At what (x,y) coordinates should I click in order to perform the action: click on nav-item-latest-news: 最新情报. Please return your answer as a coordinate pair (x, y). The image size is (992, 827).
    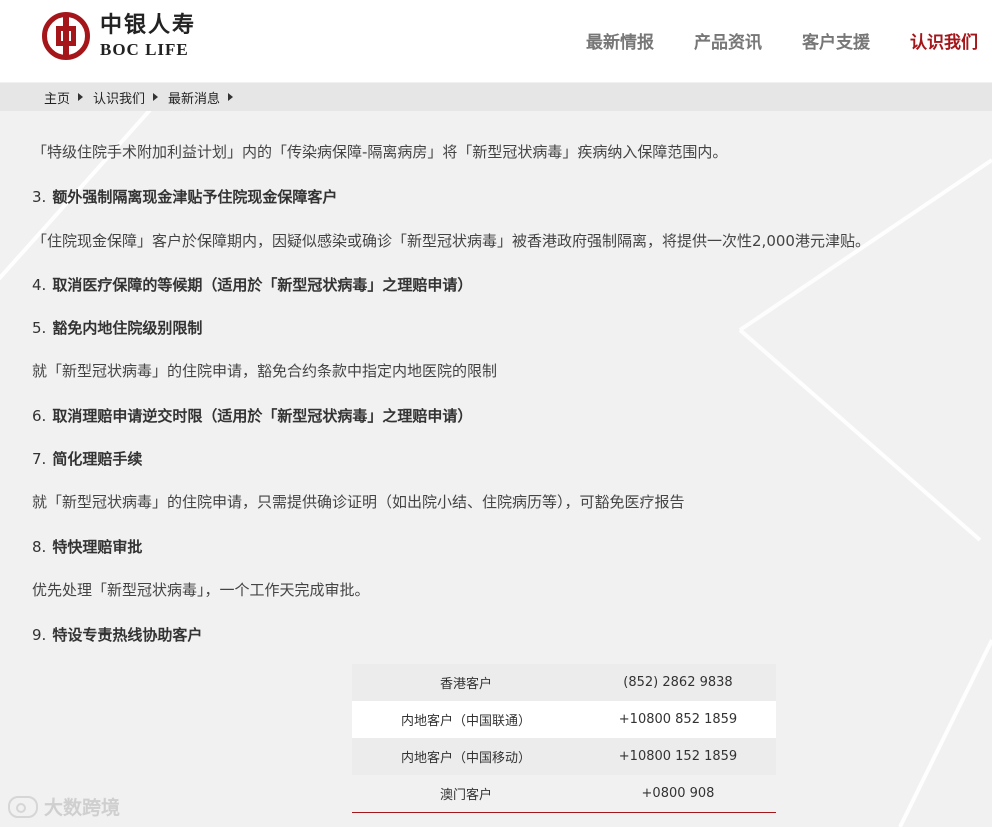
    Looking at the image, I should click on (620, 40).